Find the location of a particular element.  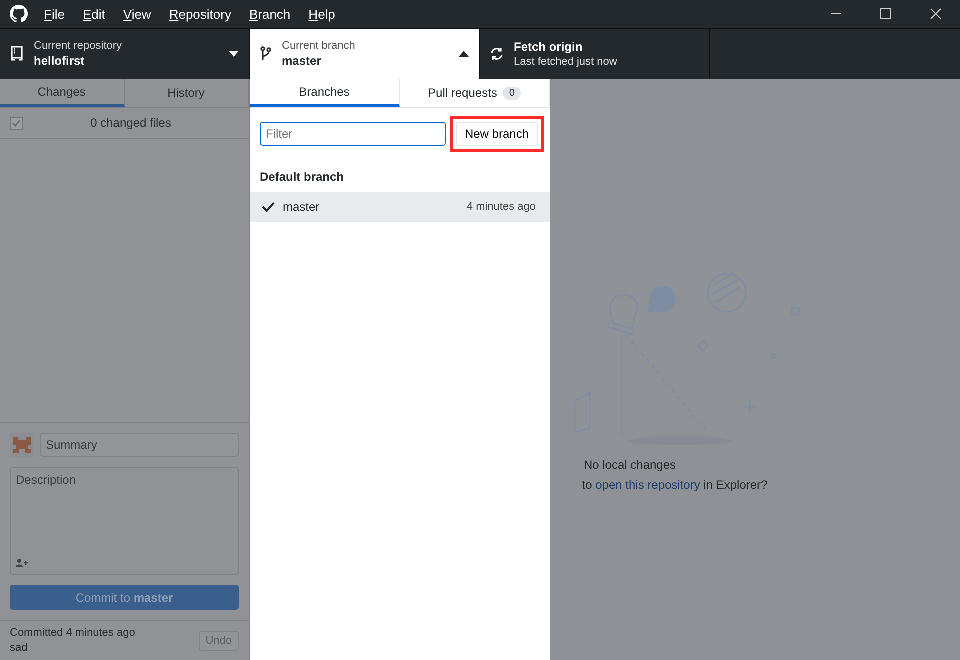

avatar-icon is located at coordinates (22, 445).